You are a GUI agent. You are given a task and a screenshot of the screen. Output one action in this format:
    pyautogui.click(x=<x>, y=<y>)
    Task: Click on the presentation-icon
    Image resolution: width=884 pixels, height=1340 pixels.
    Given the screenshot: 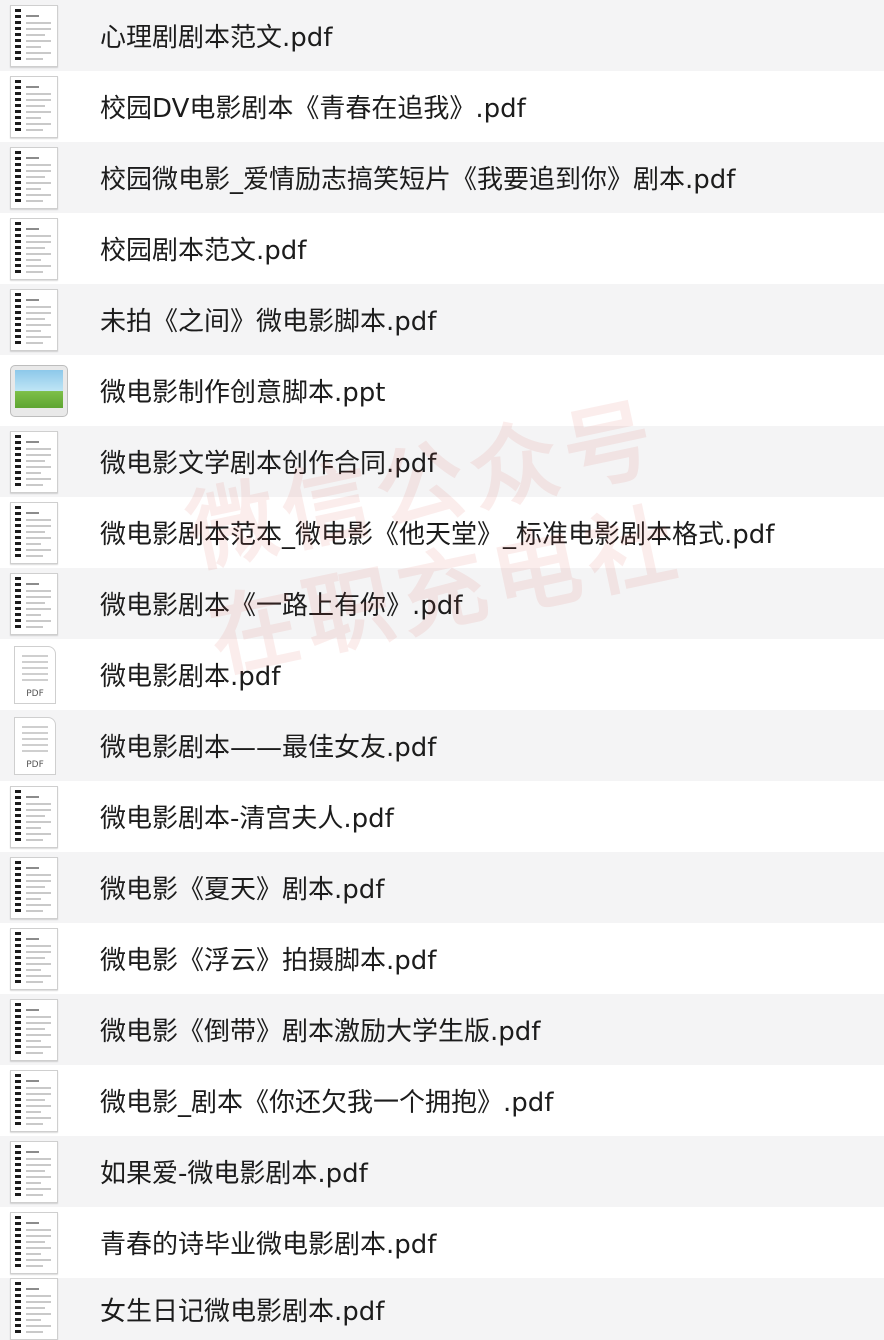 What is the action you would take?
    pyautogui.click(x=39, y=390)
    